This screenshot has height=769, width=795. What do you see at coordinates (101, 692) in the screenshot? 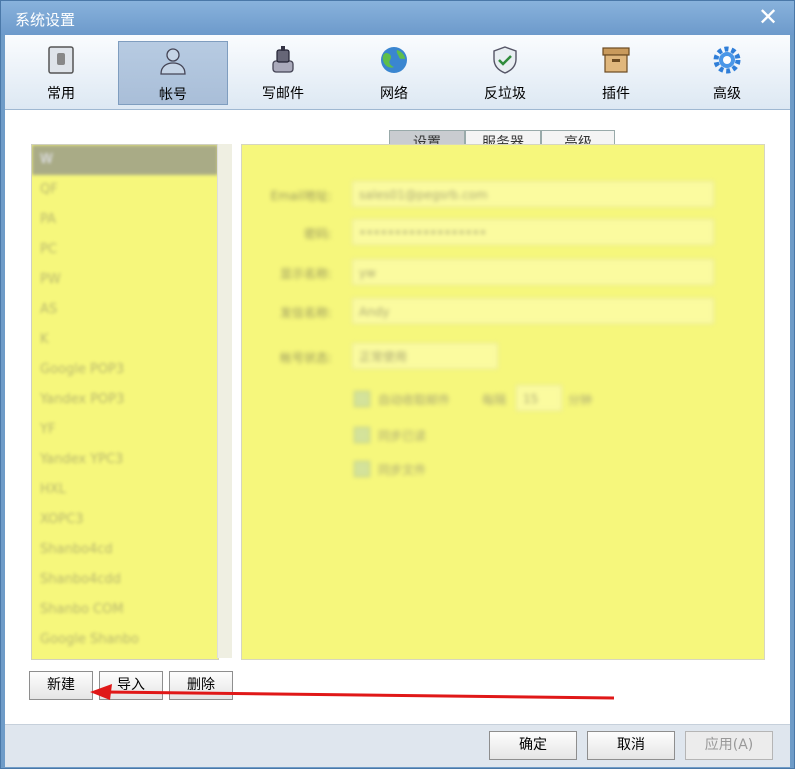
I see `arrow-head` at bounding box center [101, 692].